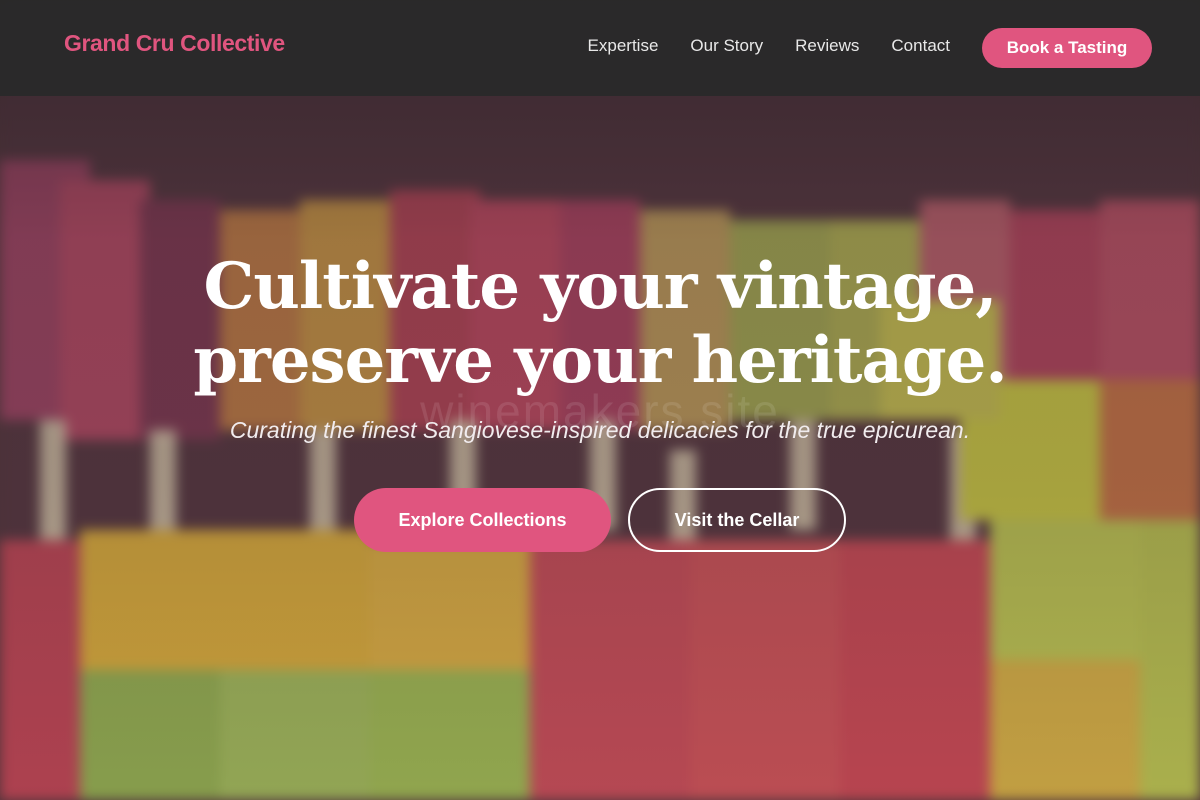  I want to click on nav-link-contact: Contact, so click(920, 46).